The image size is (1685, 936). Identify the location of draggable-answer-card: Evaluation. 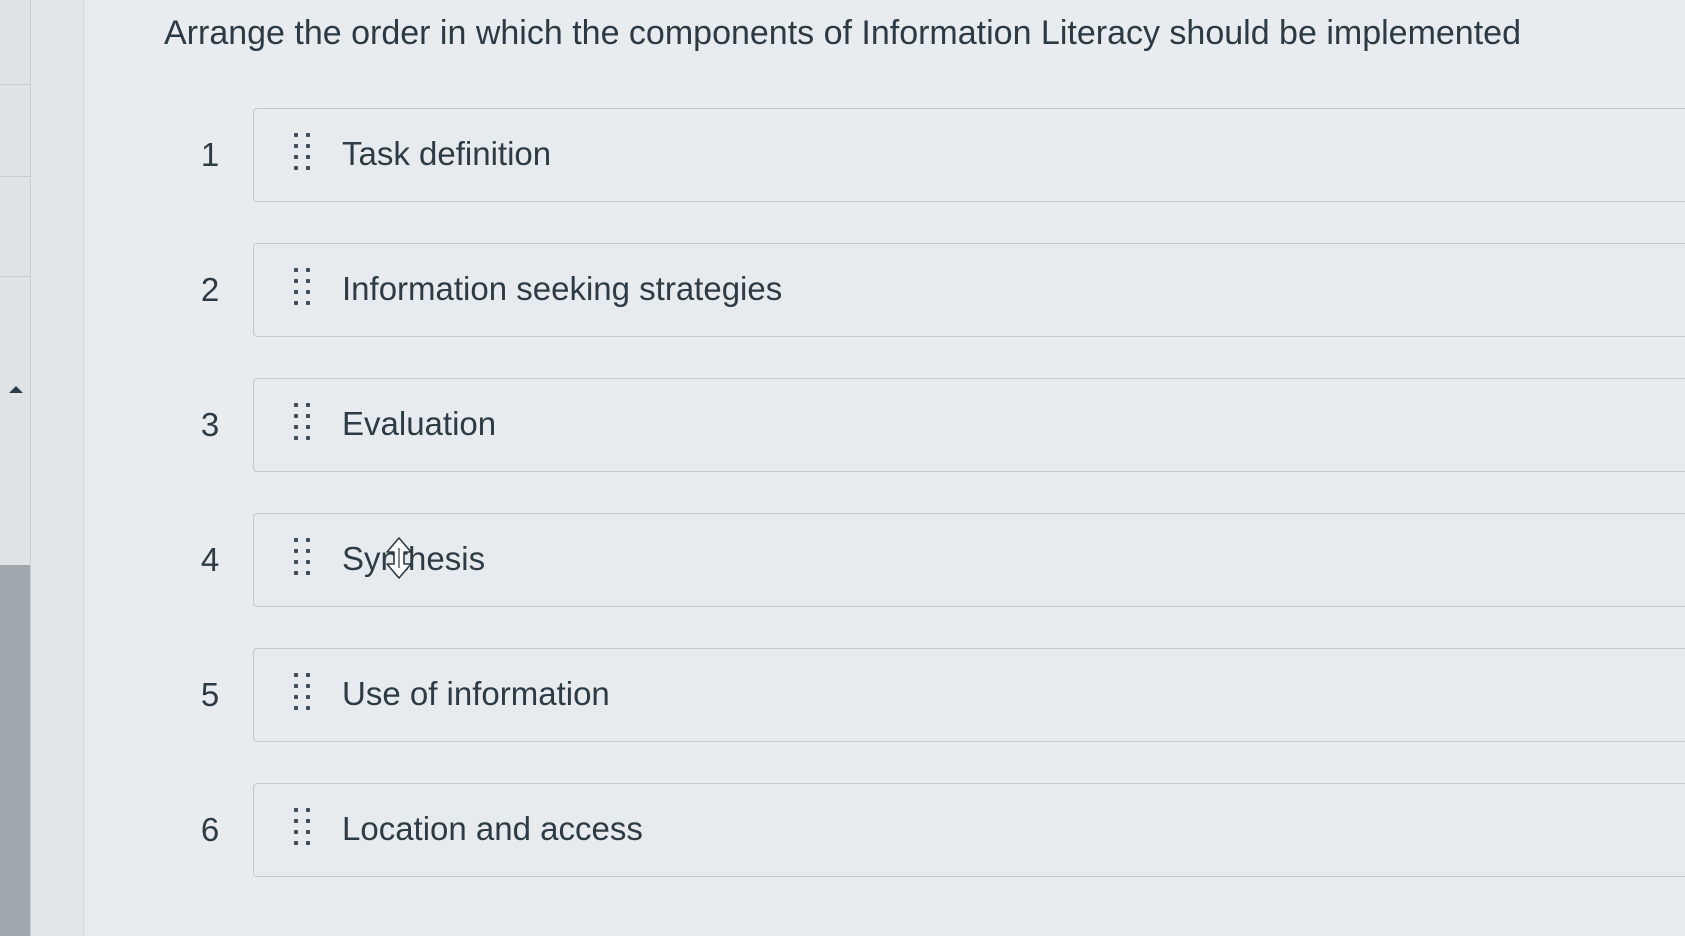
(969, 425).